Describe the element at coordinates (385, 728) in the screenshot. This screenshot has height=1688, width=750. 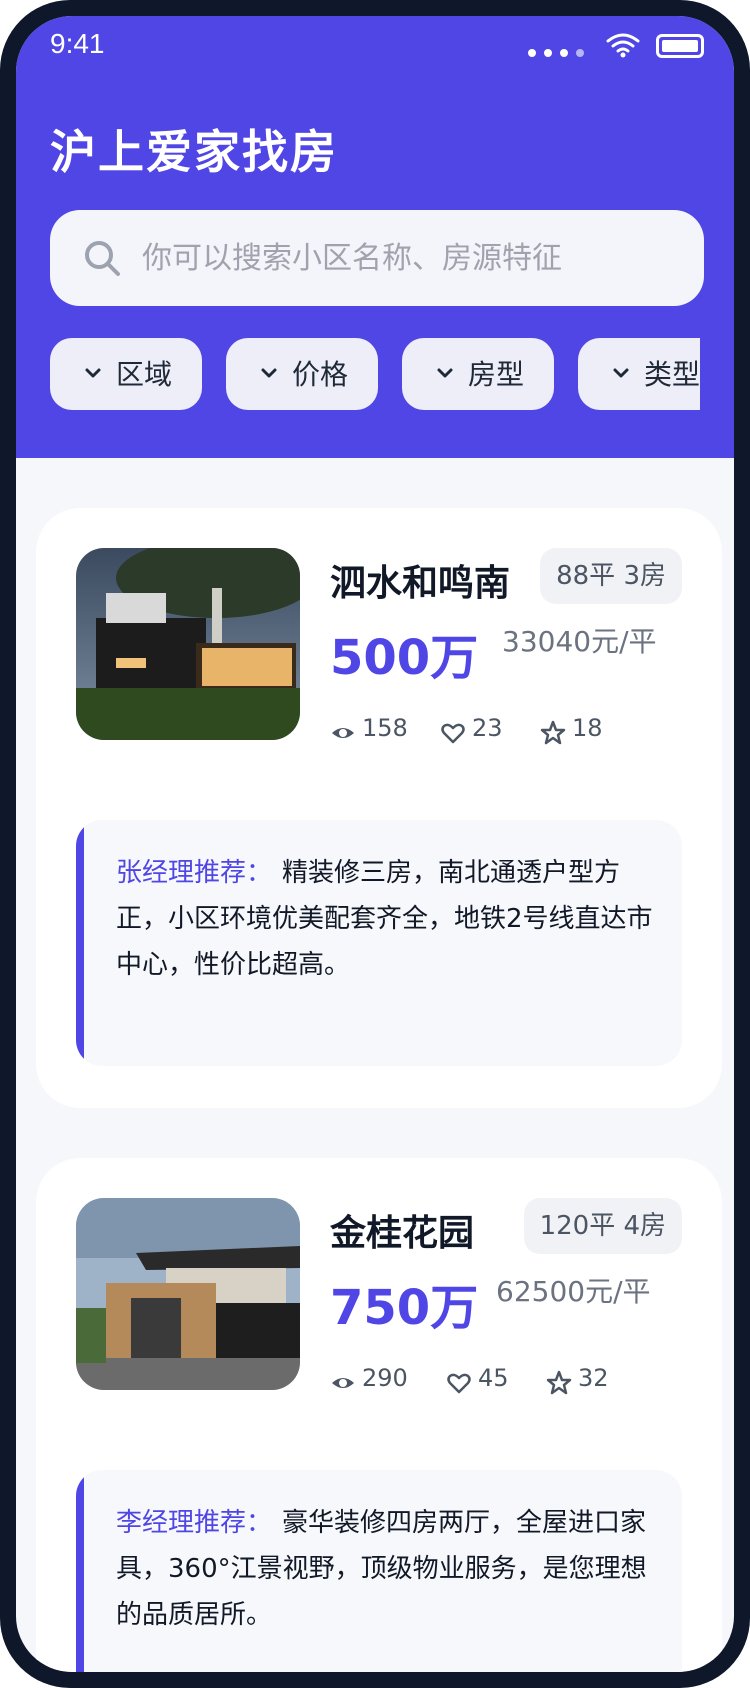
I see `views-count: 158` at that location.